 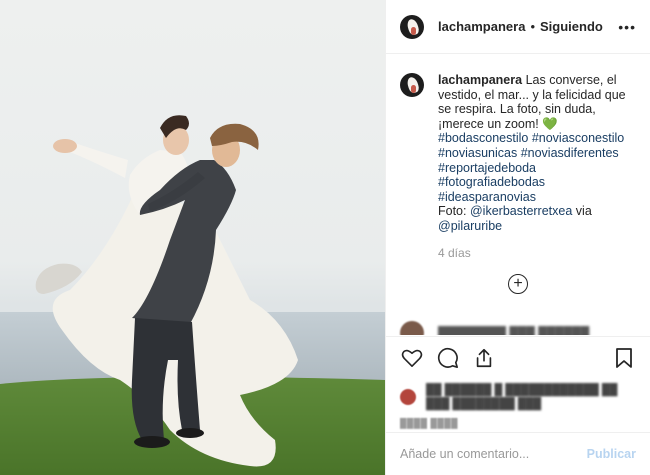 I want to click on photo-credit-label: Foto:, so click(x=452, y=211).